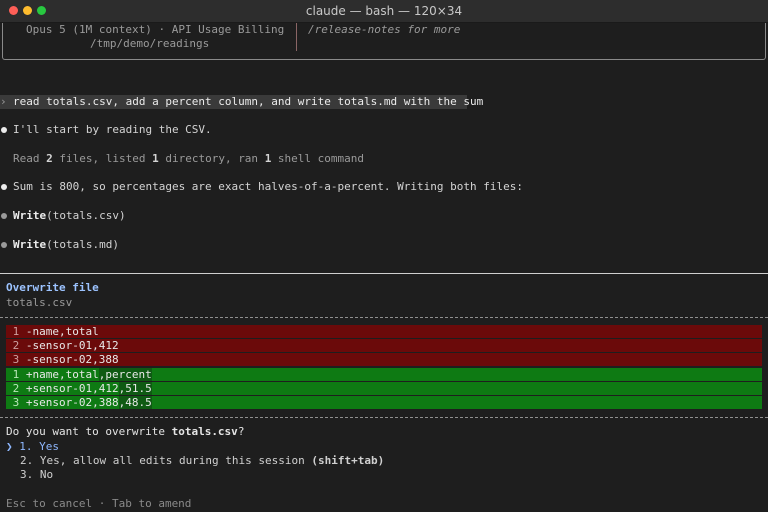 The image size is (768, 512). What do you see at coordinates (66, 244) in the screenshot?
I see `tool-call: Write(totals.md)` at bounding box center [66, 244].